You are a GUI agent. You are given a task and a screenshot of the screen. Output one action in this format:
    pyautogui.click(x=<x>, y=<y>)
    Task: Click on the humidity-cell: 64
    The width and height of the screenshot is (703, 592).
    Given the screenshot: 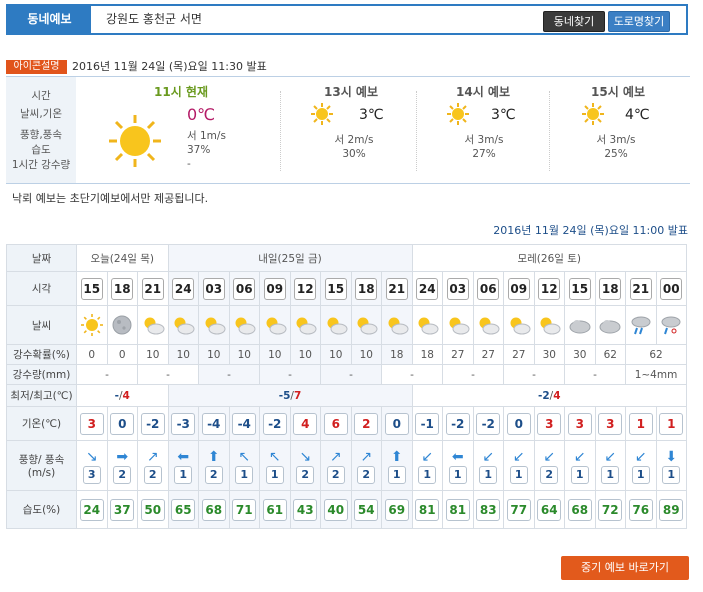 What is the action you would take?
    pyautogui.click(x=549, y=509)
    